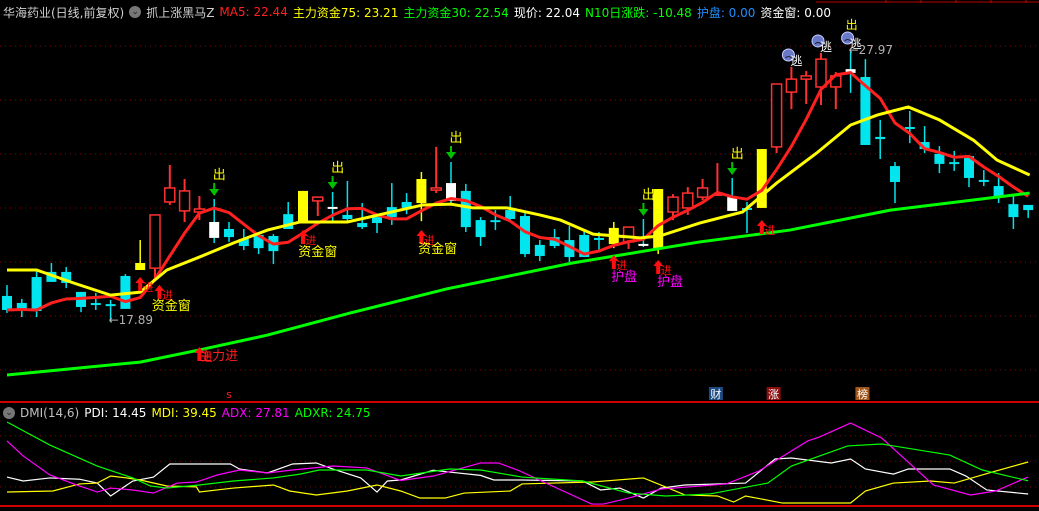 The height and width of the screenshot is (511, 1039). What do you see at coordinates (115, 413) in the screenshot?
I see `legend-pdi: PDI: 14.45` at bounding box center [115, 413].